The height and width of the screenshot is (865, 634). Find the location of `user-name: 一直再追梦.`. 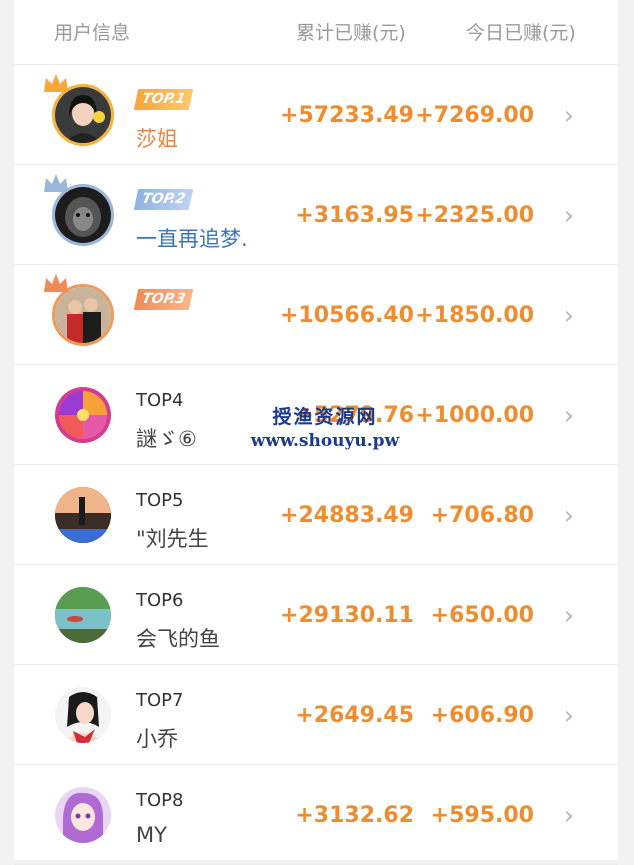

user-name: 一直再追梦. is located at coordinates (192, 239).